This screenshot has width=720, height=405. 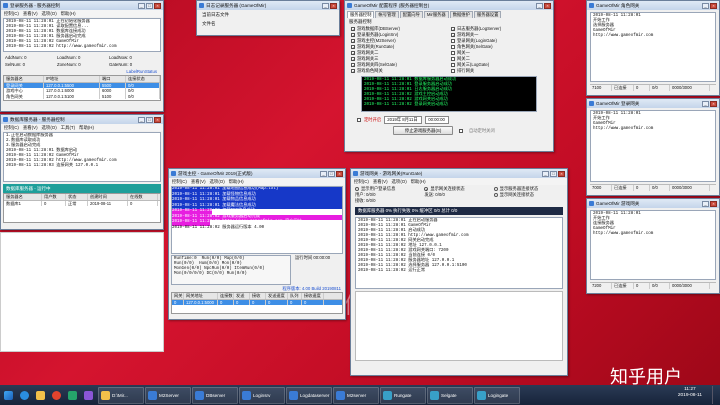 What do you see at coordinates (449, 5) in the screenshot?
I see `launcher-titlebar: GameOfMir 配置程序 (服务器控制台) _ ×` at bounding box center [449, 5].